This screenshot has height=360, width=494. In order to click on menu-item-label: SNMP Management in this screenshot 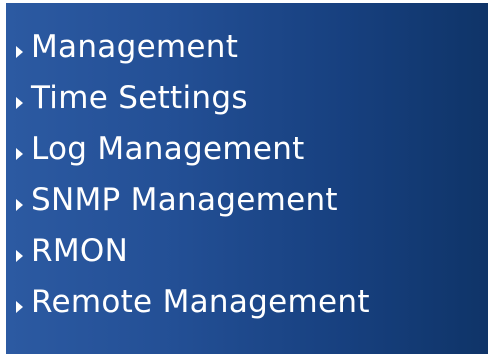, I will do `click(184, 199)`.